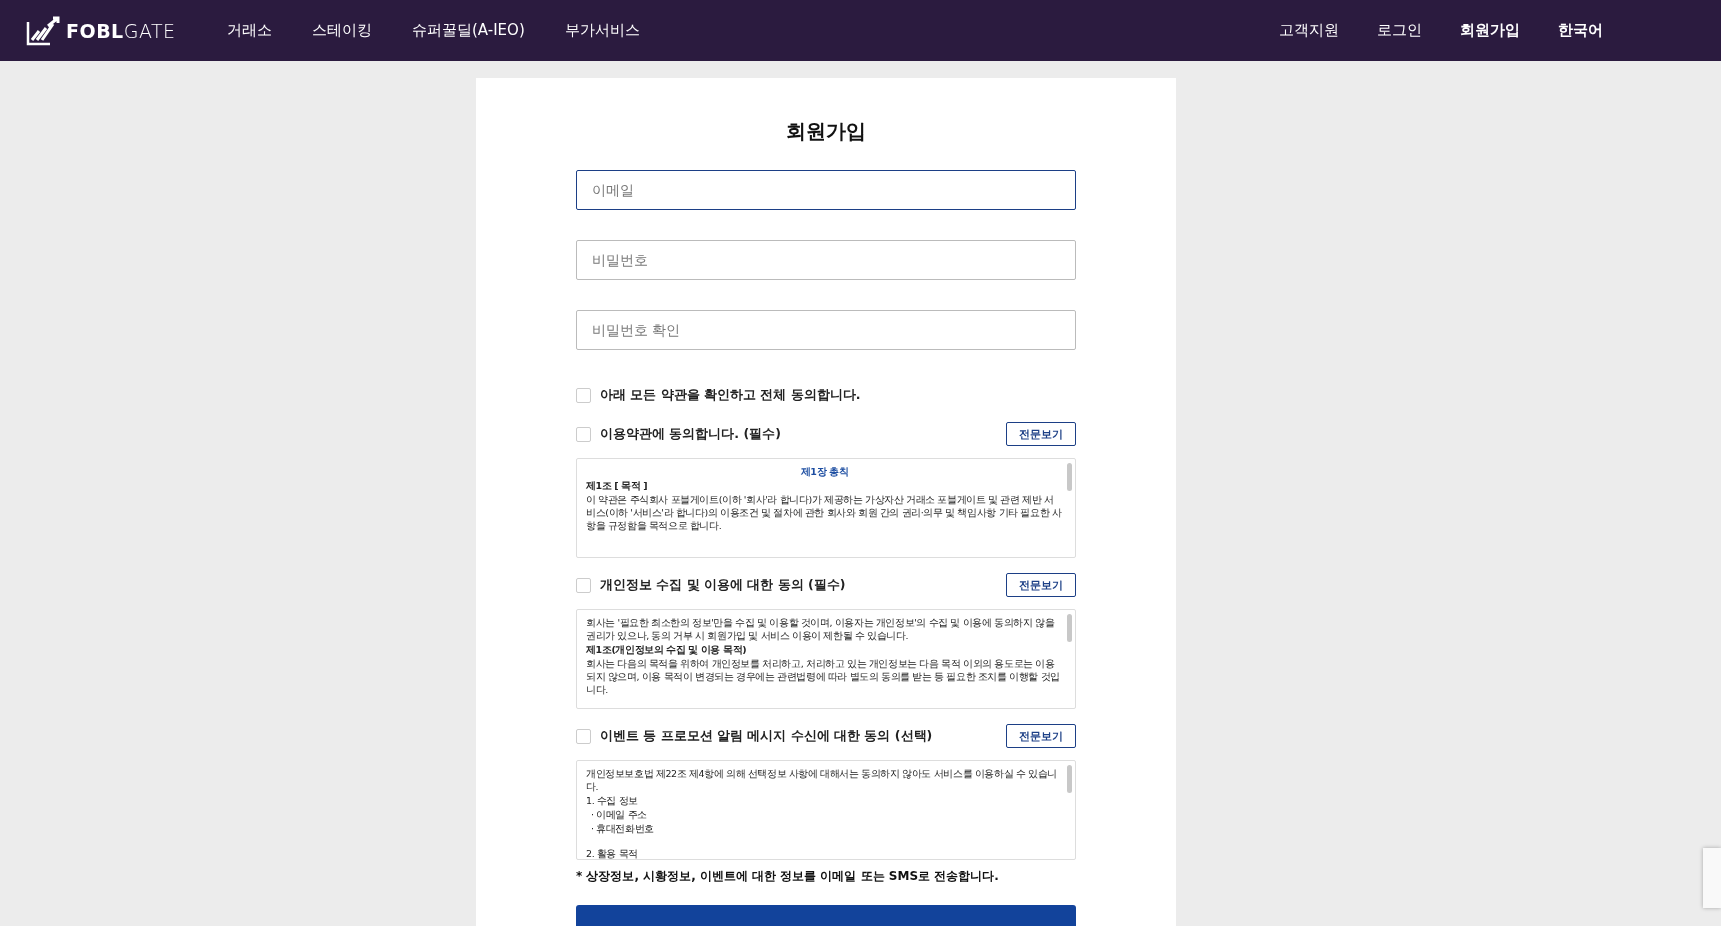  Describe the element at coordinates (468, 30) in the screenshot. I see `nav-link: 슈퍼꿀딜(A-IEO)` at that location.